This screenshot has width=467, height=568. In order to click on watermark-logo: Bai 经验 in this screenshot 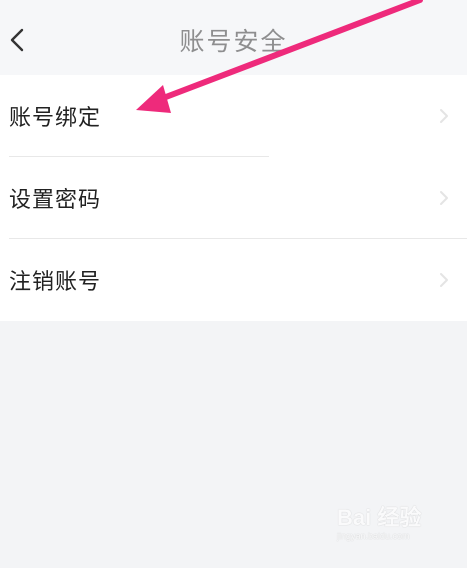, I will do `click(379, 517)`.